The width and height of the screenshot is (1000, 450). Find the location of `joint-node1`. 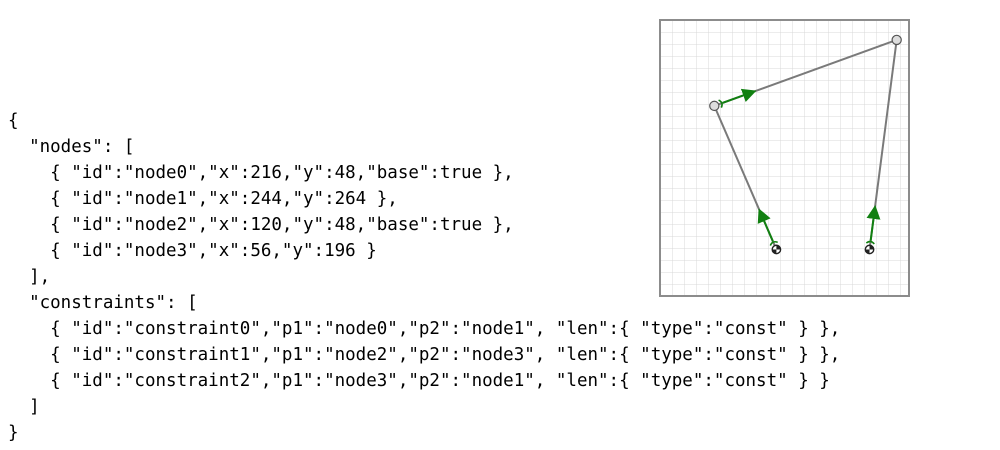

joint-node1 is located at coordinates (896, 40).